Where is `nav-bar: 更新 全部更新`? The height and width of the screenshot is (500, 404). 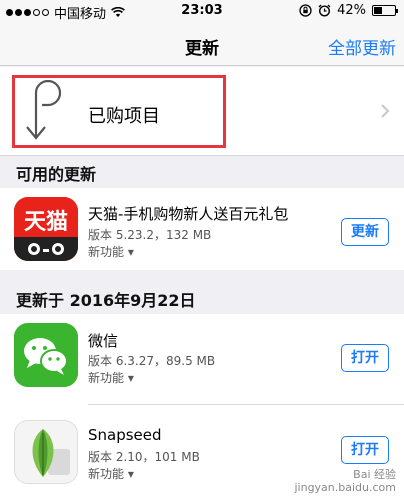 nav-bar: 更新 全部更新 is located at coordinates (202, 44).